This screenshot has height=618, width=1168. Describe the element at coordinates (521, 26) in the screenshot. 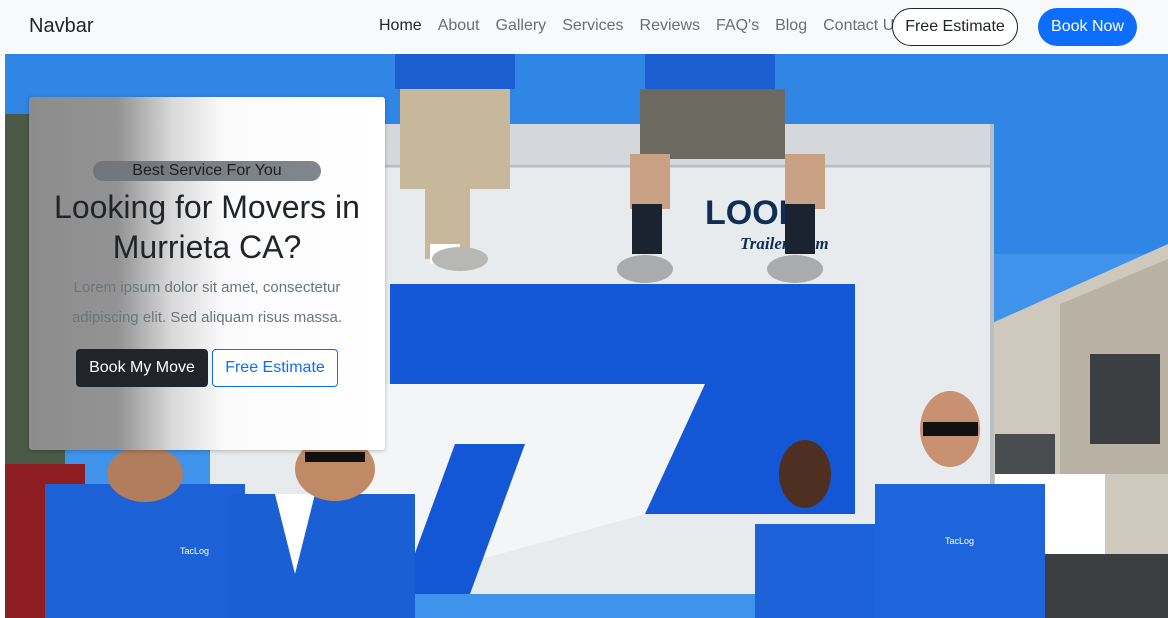

I see `nav-link-gallery: Gallery` at that location.